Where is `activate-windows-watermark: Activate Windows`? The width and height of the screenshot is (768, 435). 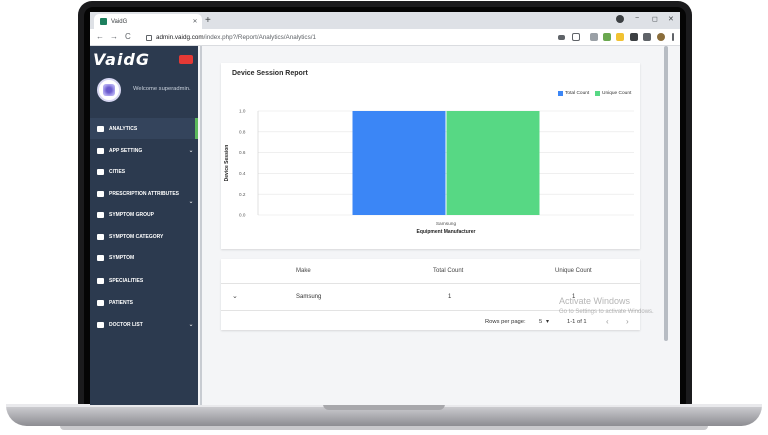
activate-windows-watermark: Activate Windows is located at coordinates (595, 301).